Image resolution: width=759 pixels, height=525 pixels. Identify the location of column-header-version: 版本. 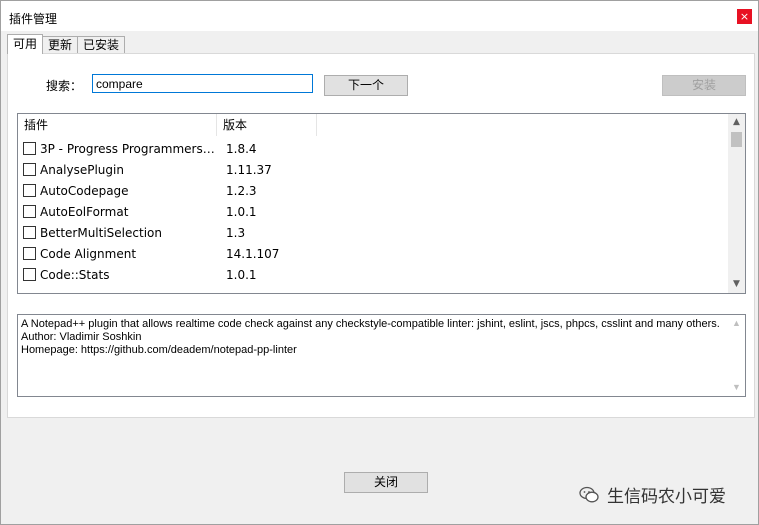
(267, 125).